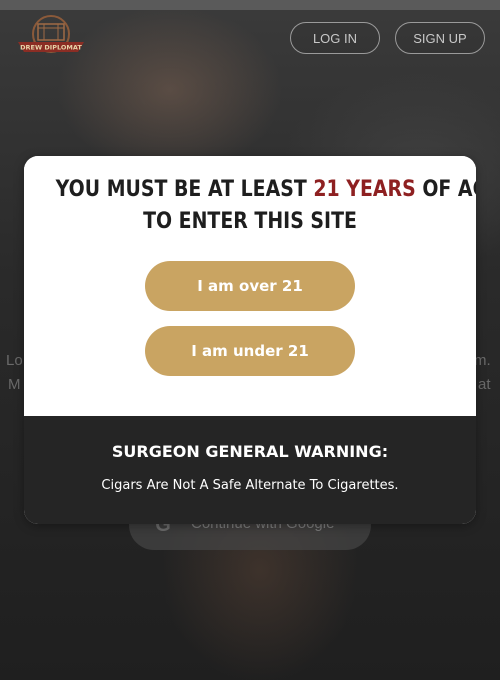 This screenshot has height=680, width=500. What do you see at coordinates (449, 189) in the screenshot?
I see `heading-text: OF AGE` at bounding box center [449, 189].